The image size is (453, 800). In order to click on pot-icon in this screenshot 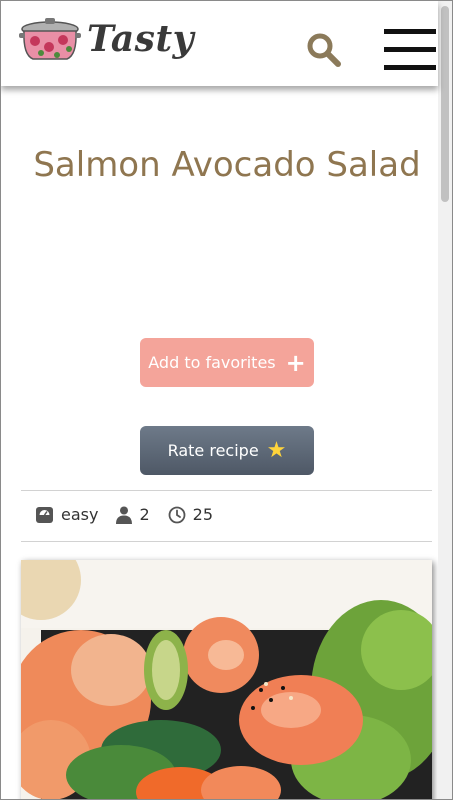, I will do `click(50, 39)`.